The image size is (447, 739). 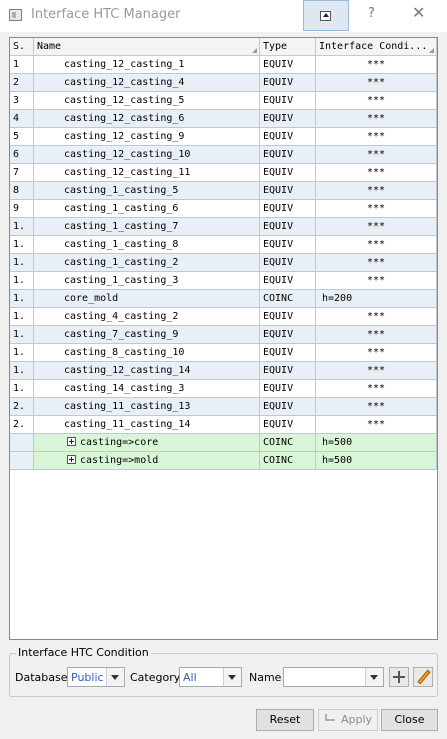 I want to click on table-row: 1. casting_14_casting_3 EQUIV ***, so click(x=223, y=389).